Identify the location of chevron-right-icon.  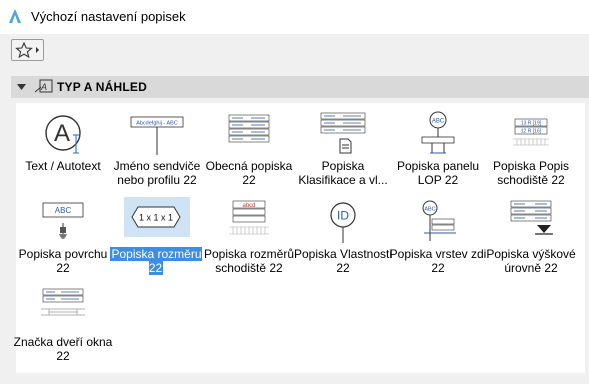
(37, 50).